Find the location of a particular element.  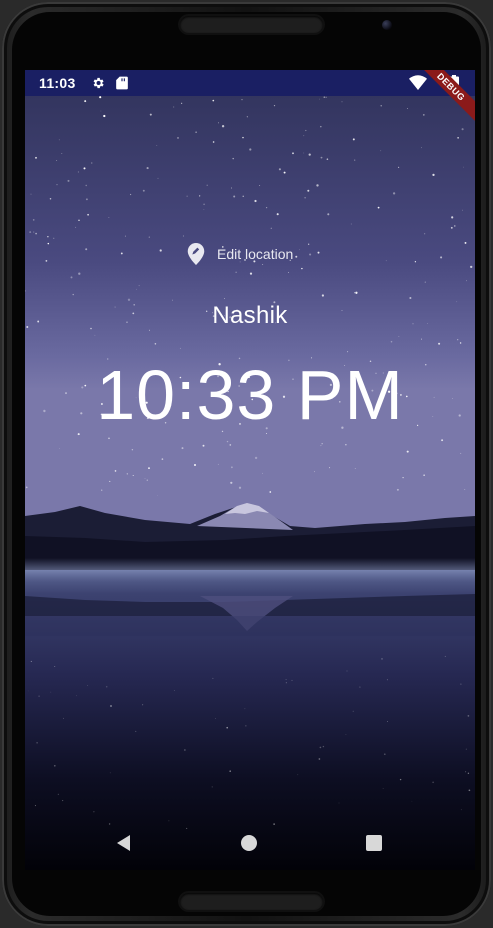

navigation-bar is located at coordinates (250, 842).